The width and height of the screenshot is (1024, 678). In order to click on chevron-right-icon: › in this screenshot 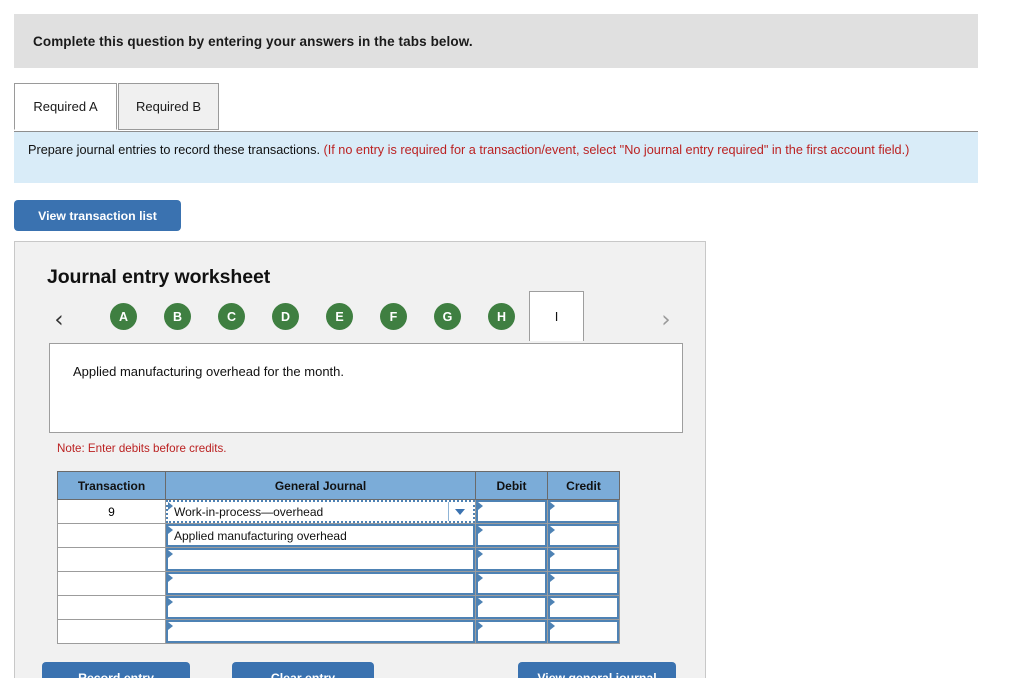, I will do `click(666, 320)`.